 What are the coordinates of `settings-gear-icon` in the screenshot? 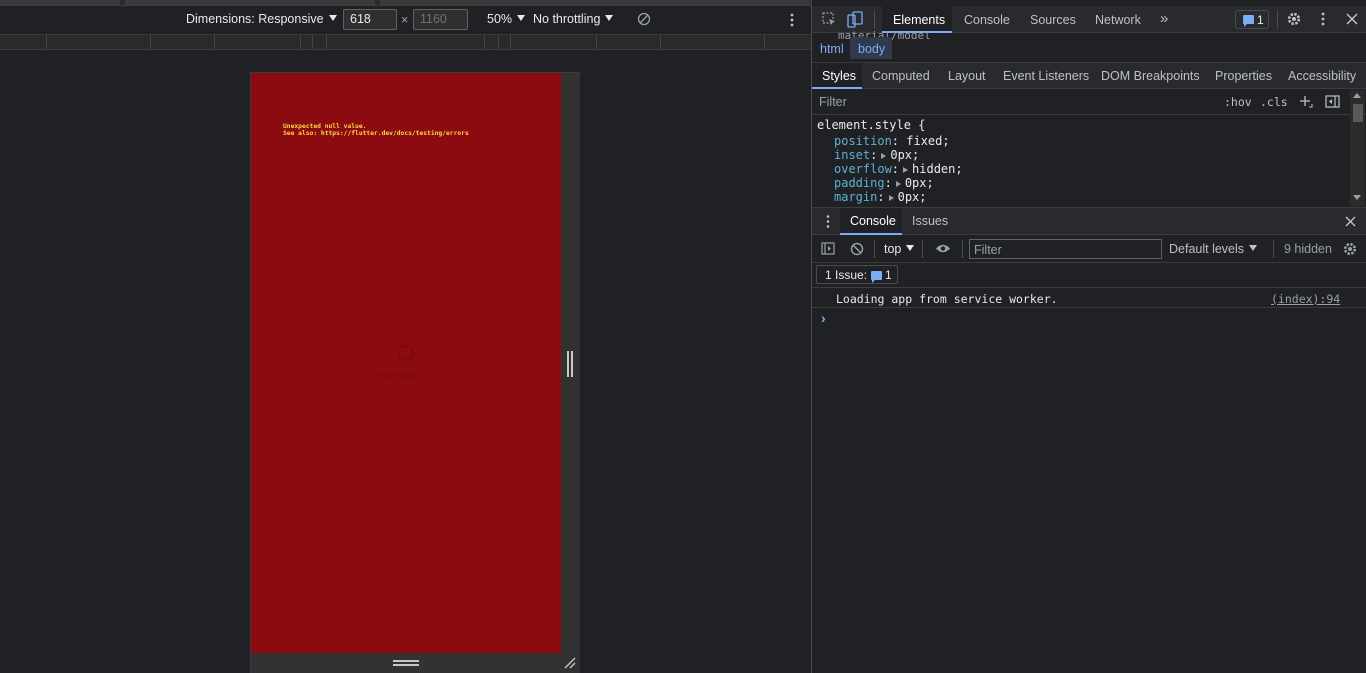 It's located at (1294, 19).